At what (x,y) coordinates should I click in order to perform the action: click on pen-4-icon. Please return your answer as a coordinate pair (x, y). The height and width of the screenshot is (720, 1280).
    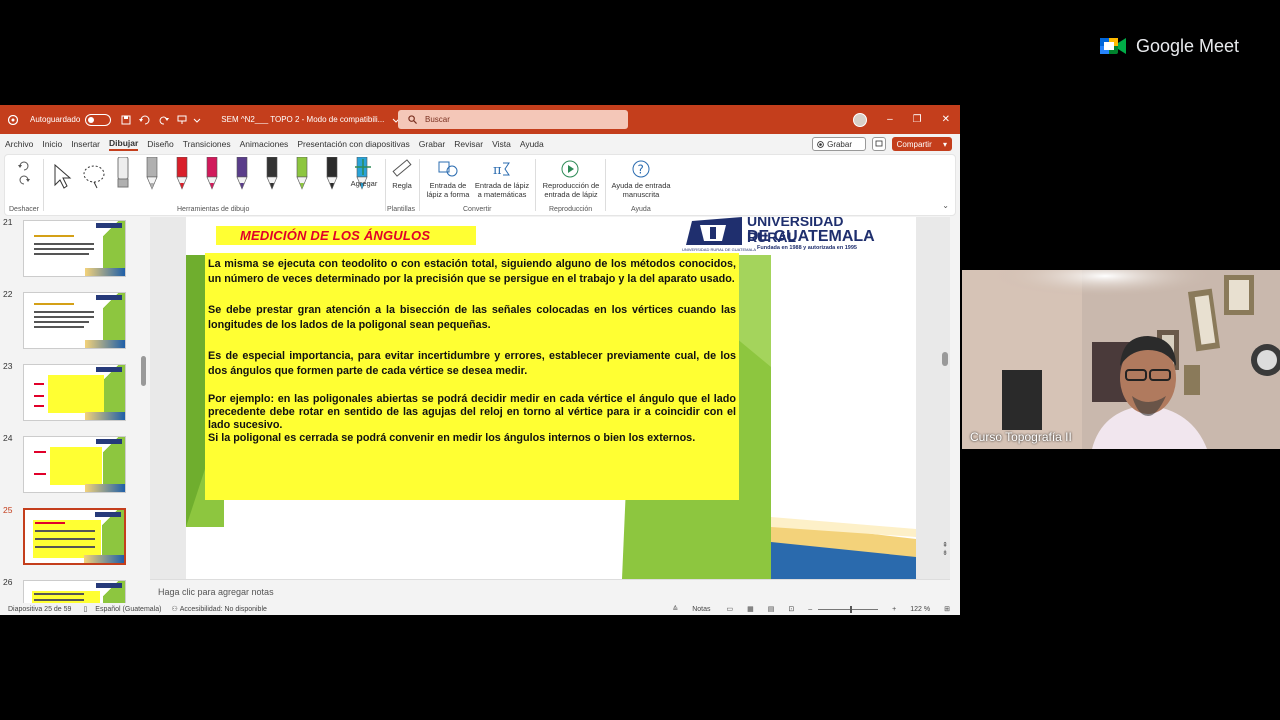
    Looking at the image, I should click on (242, 176).